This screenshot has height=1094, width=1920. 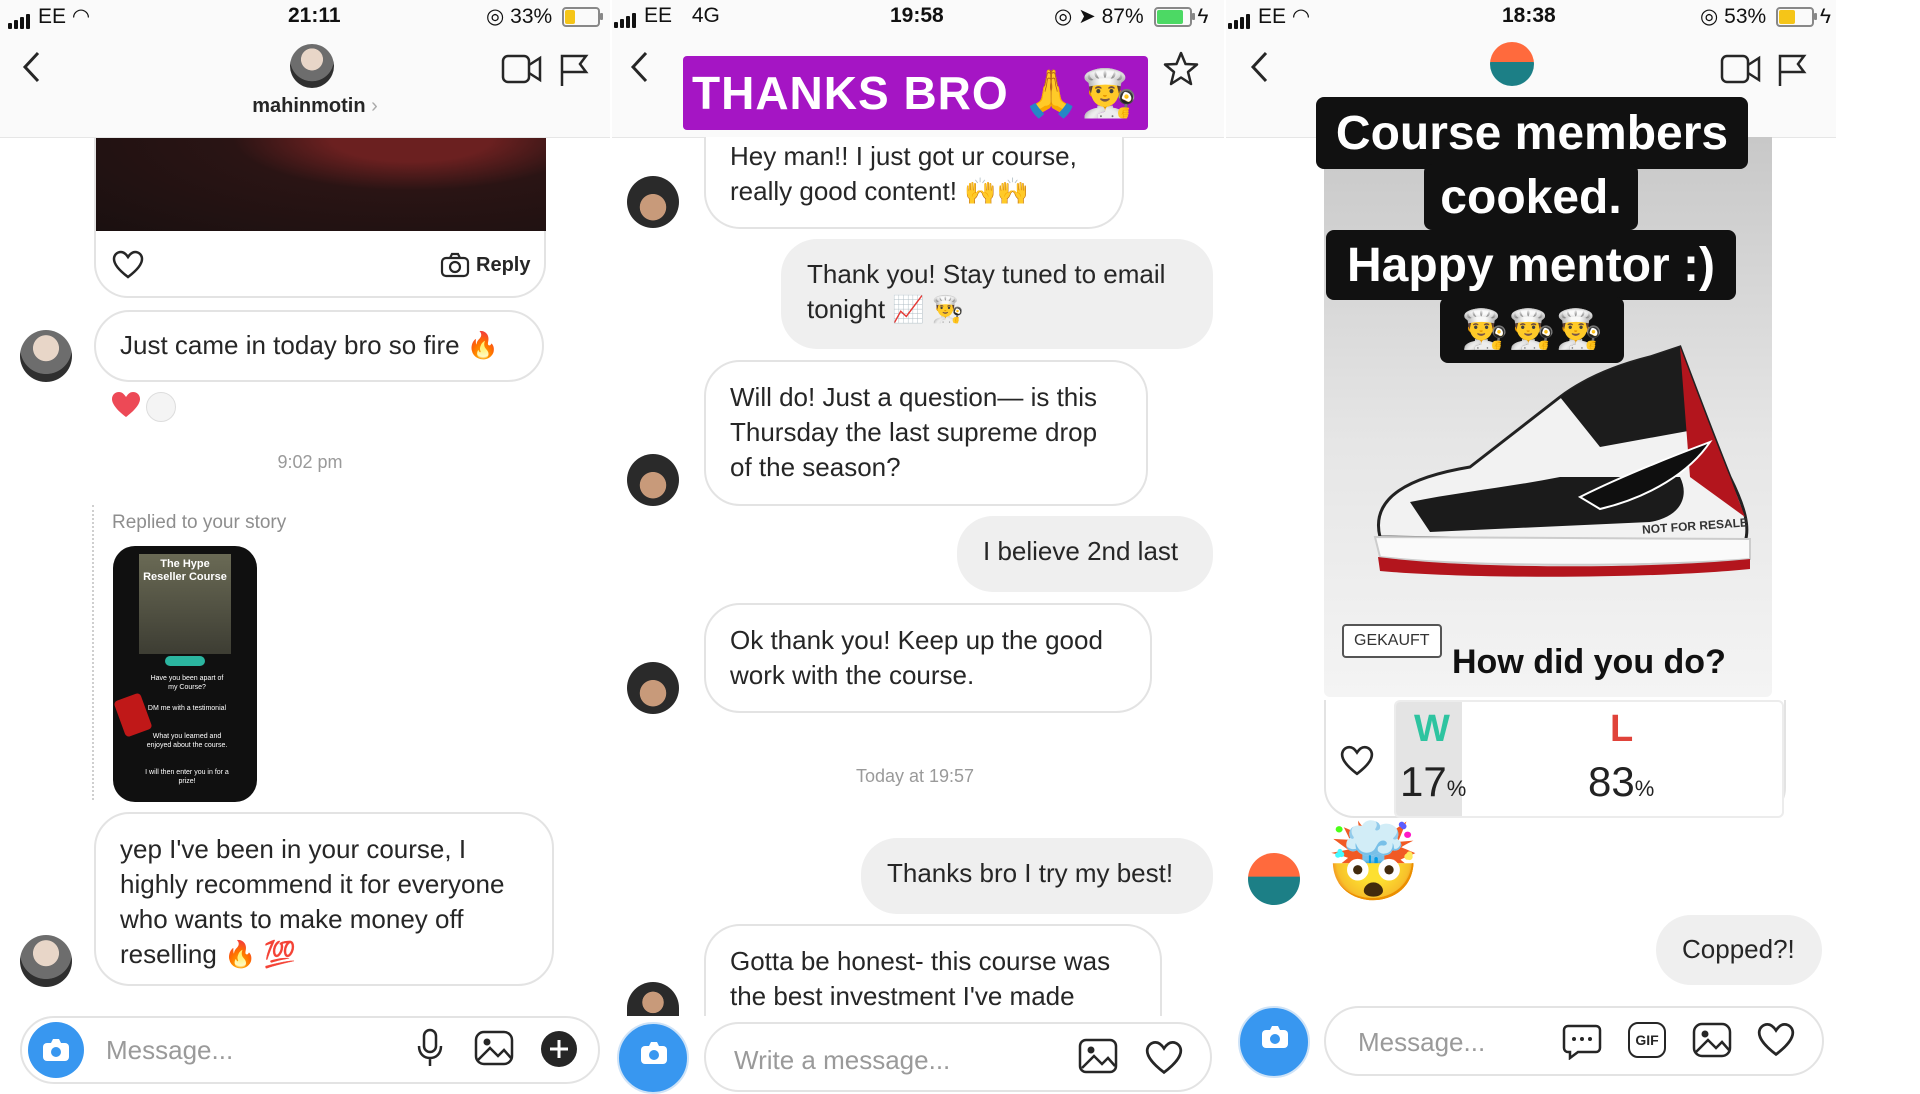 I want to click on caption-line: 👨‍🍳👨‍🍳👨‍🍳, so click(x=1532, y=330).